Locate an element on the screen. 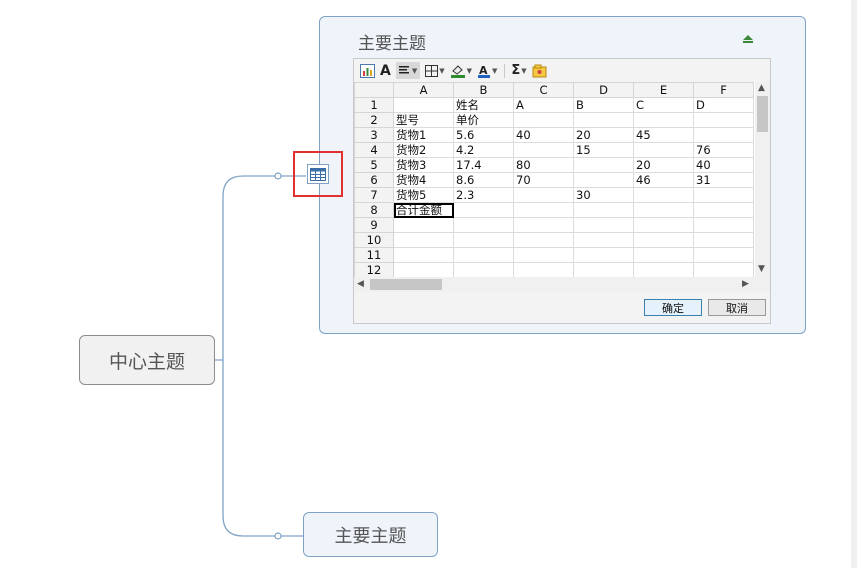 The height and width of the screenshot is (568, 857). sheet-cell: 70 is located at coordinates (543, 180).